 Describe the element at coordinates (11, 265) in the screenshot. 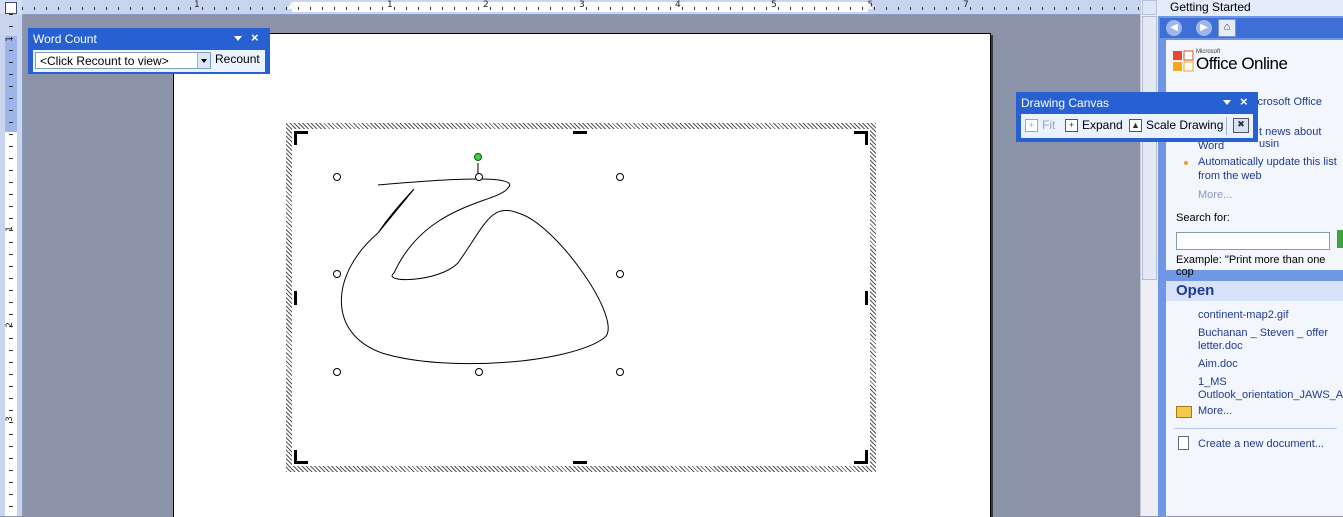

I see `vertical-ruler: 1 1 2 3` at that location.